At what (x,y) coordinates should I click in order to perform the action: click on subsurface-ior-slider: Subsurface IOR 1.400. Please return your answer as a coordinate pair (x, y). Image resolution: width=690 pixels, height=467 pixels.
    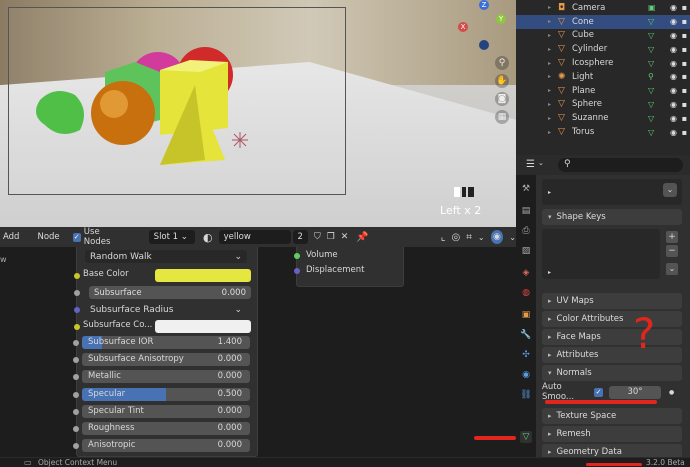
    Looking at the image, I should click on (166, 342).